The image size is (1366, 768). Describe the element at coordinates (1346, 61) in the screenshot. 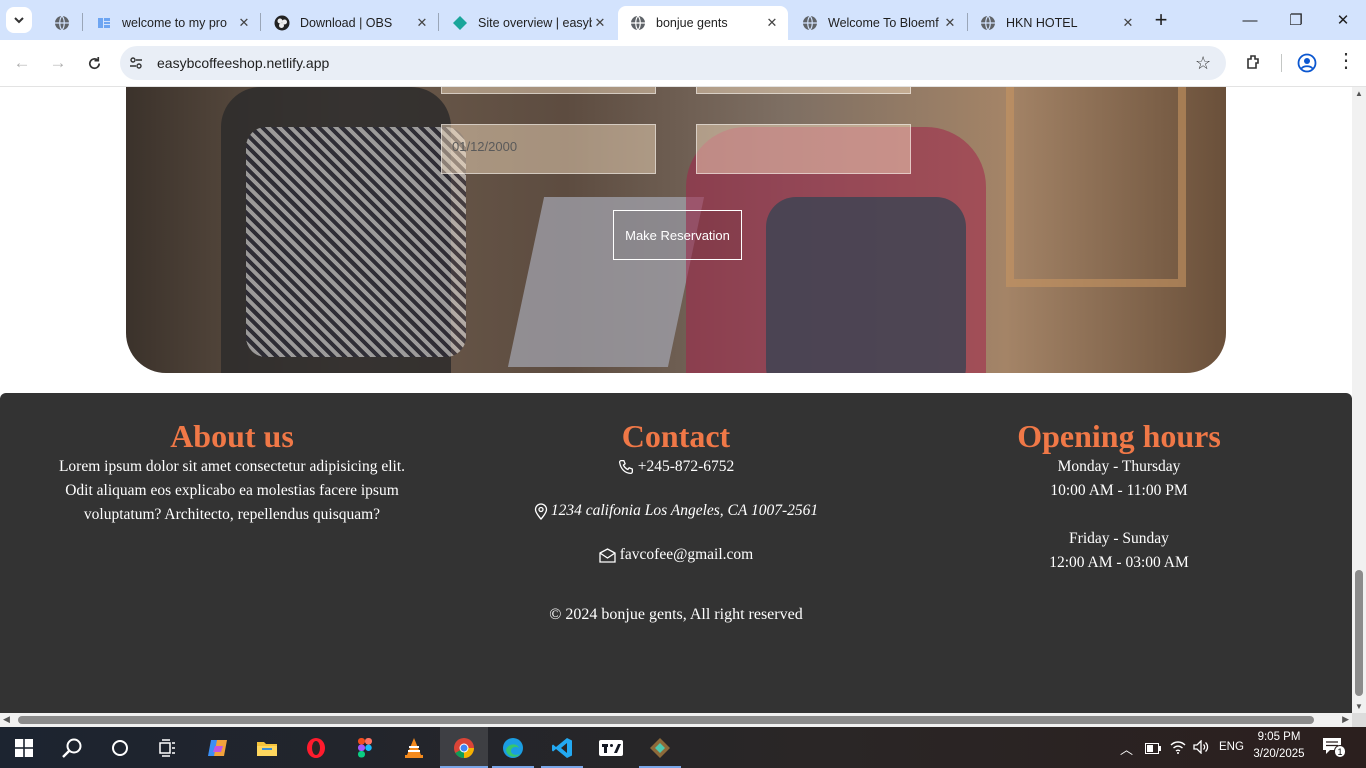

I see `menu-icon: ⋮` at that location.